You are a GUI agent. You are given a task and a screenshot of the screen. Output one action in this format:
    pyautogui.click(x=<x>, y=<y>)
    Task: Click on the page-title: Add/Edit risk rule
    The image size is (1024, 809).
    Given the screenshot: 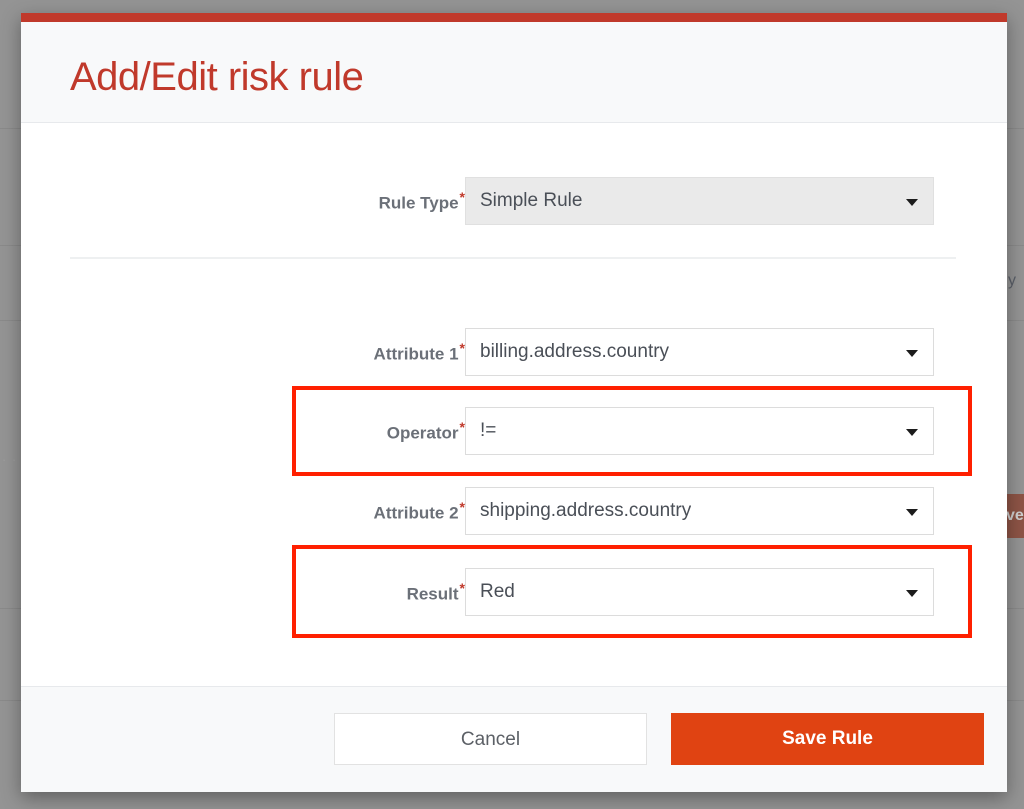 What is the action you would take?
    pyautogui.click(x=217, y=77)
    